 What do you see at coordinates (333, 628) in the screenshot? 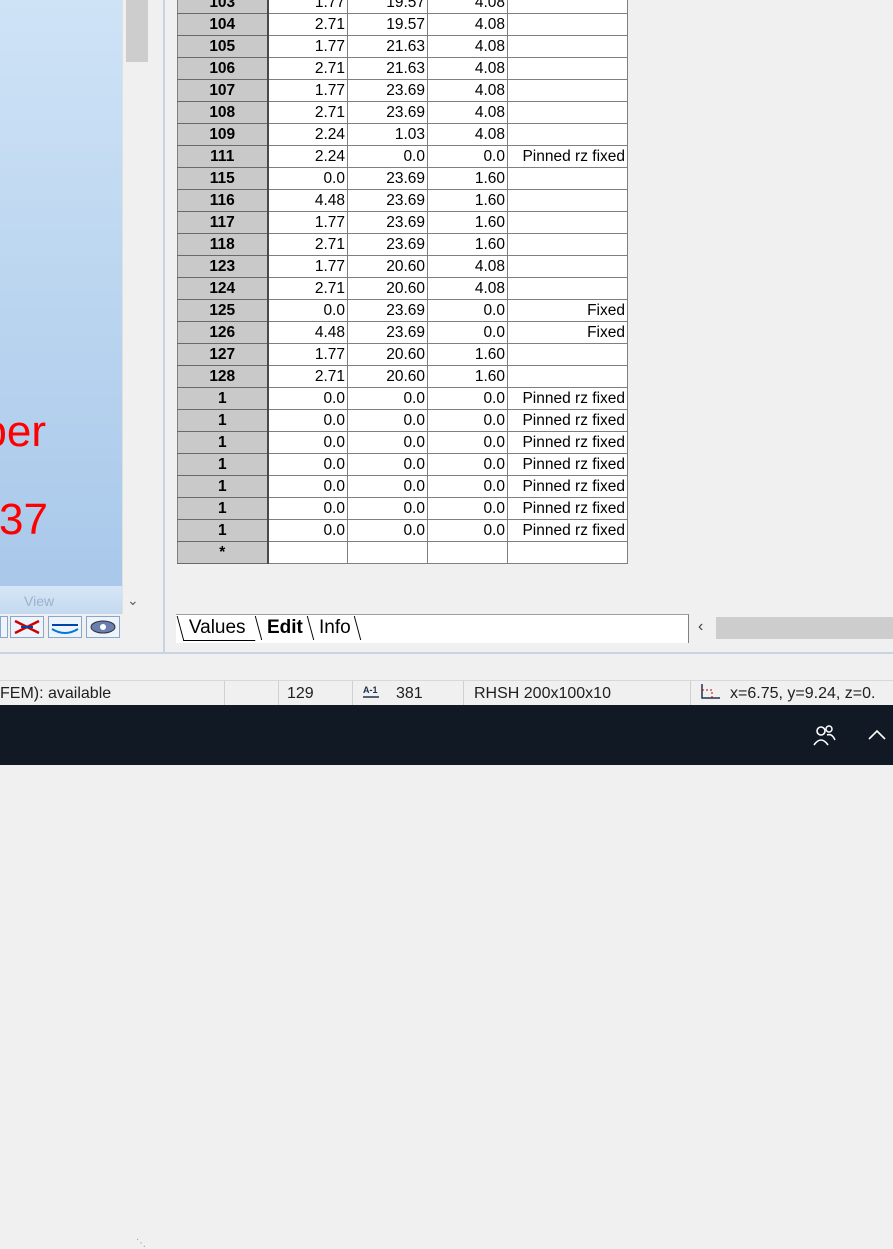
I see `tab-info: Info` at bounding box center [333, 628].